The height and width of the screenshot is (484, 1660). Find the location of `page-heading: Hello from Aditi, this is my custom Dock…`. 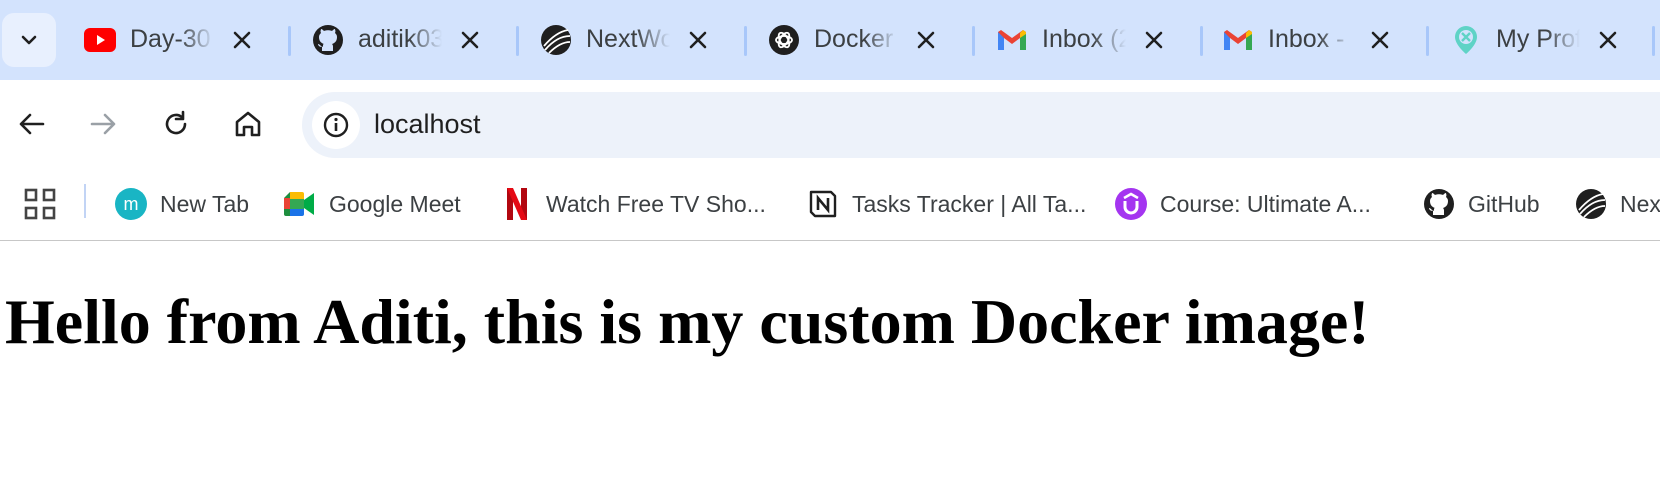

page-heading: Hello from Aditi, this is my custom Dock… is located at coordinates (687, 321).